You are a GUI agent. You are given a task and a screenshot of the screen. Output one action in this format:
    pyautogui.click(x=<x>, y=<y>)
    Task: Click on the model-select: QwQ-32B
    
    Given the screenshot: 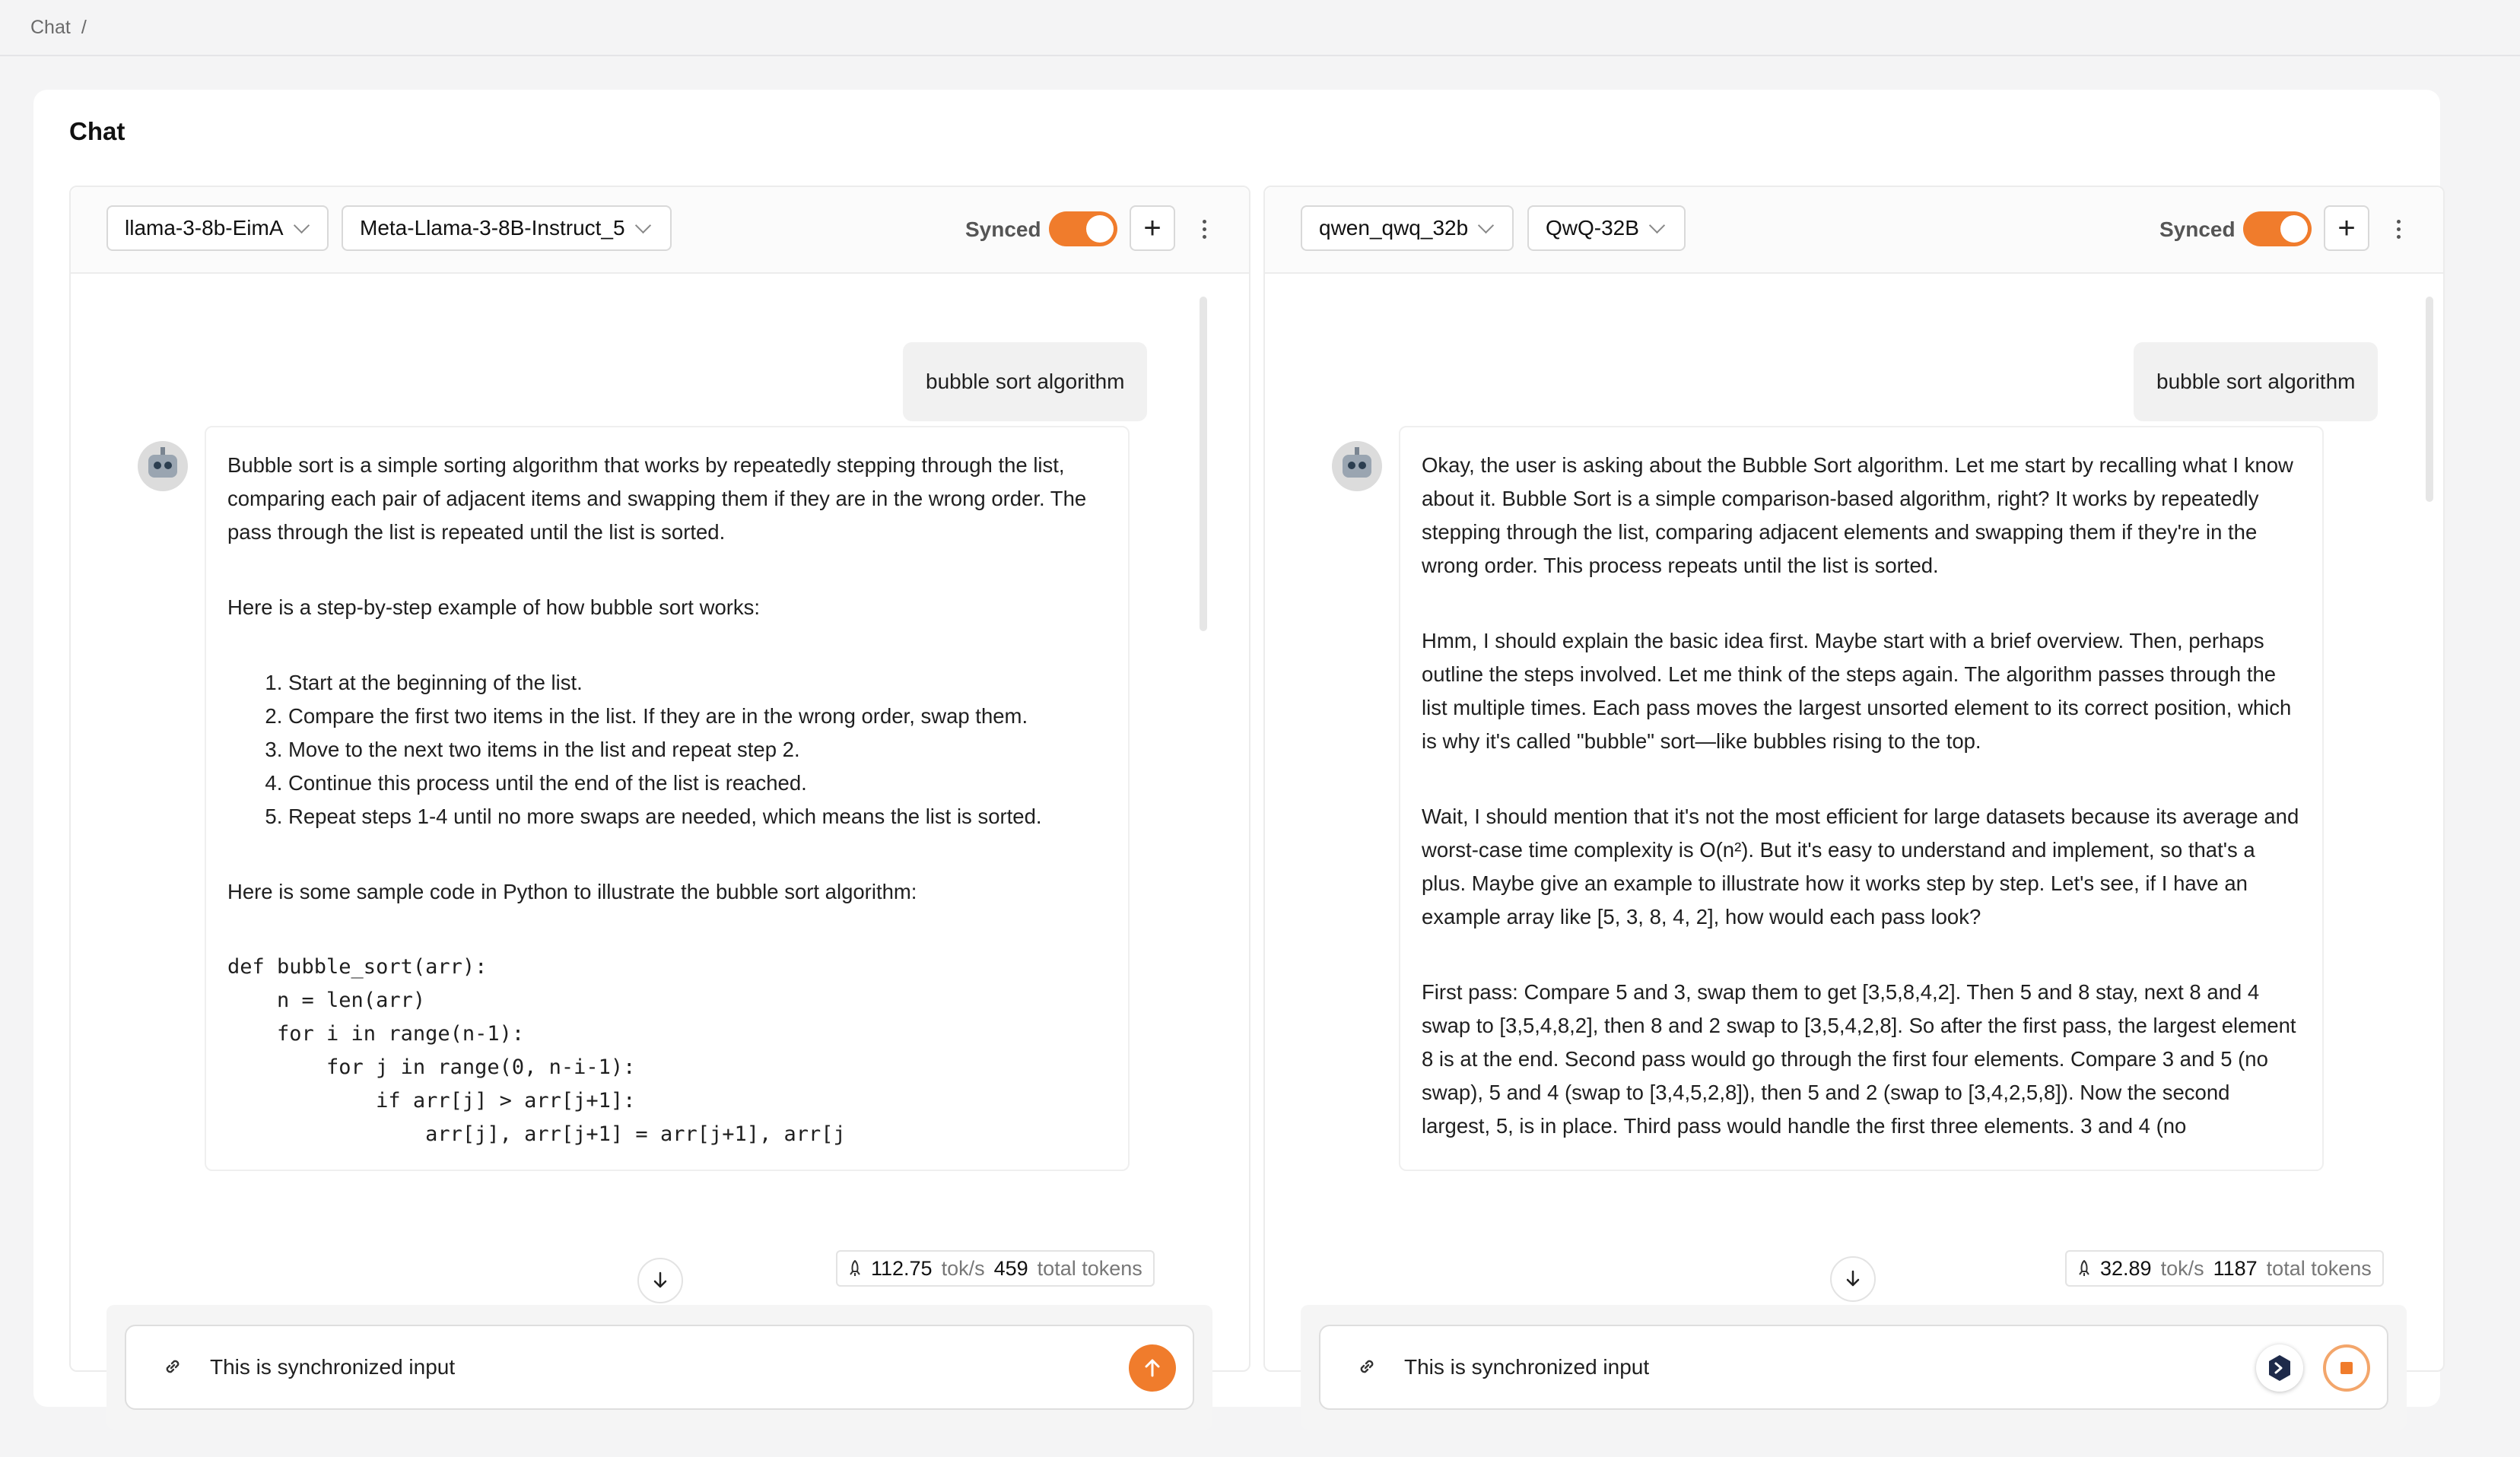 What is the action you would take?
    pyautogui.click(x=1606, y=228)
    